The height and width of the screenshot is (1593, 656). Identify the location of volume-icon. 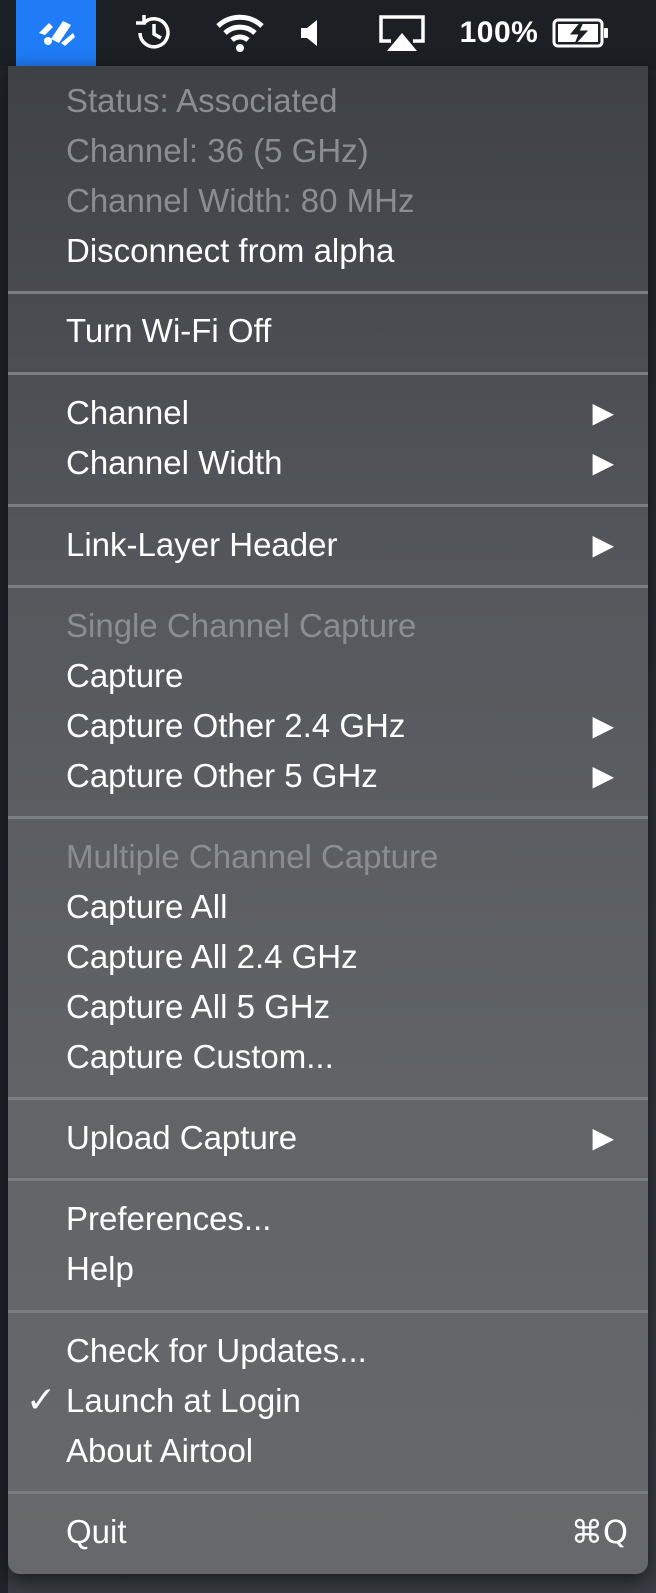
(310, 33).